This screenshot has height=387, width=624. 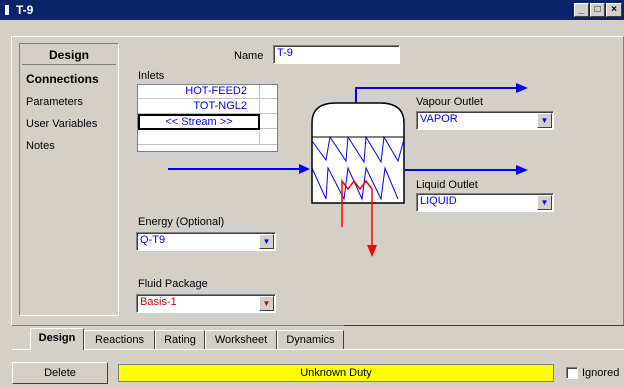 I want to click on ignored-checkbox, so click(x=572, y=373).